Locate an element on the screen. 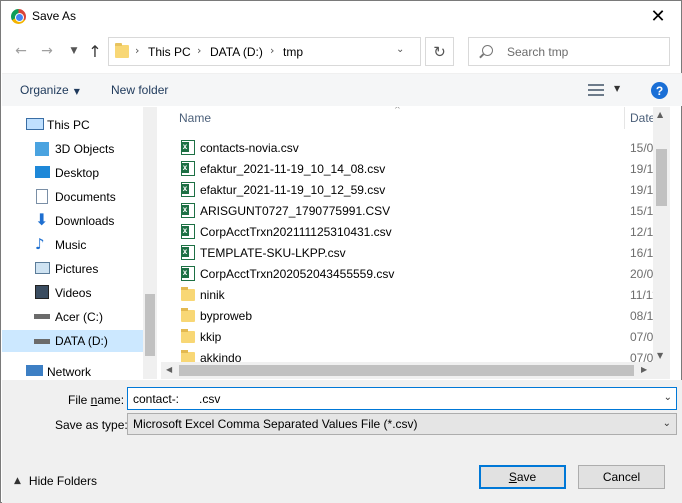 The height and width of the screenshot is (503, 682). desktop-icon is located at coordinates (42, 172).